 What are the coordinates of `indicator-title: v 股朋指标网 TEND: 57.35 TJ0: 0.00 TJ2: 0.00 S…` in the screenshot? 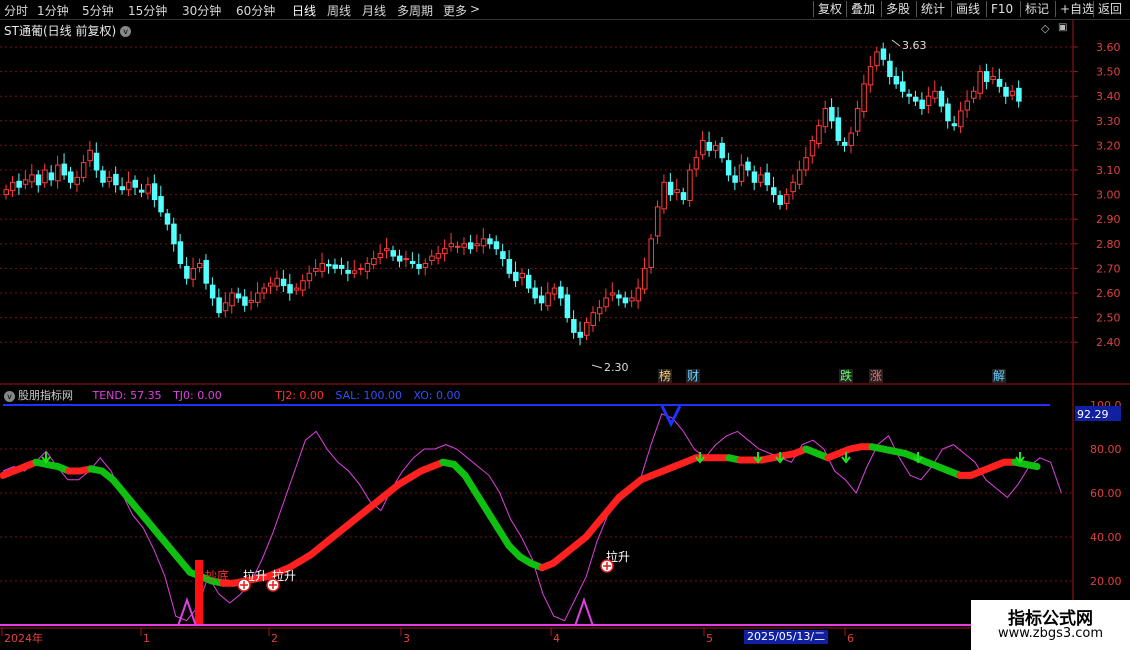 It's located at (236, 395).